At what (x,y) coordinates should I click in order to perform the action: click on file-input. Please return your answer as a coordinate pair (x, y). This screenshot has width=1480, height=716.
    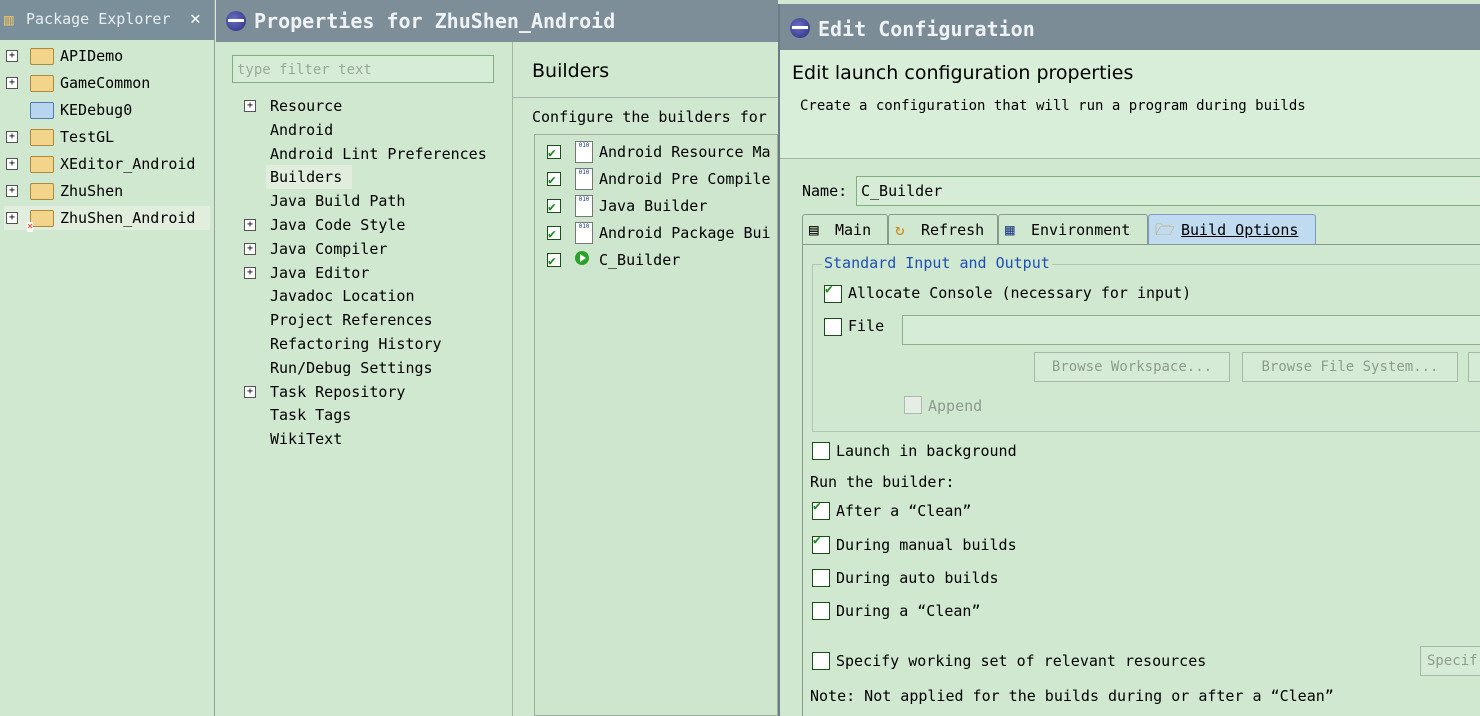
    Looking at the image, I should click on (1191, 330).